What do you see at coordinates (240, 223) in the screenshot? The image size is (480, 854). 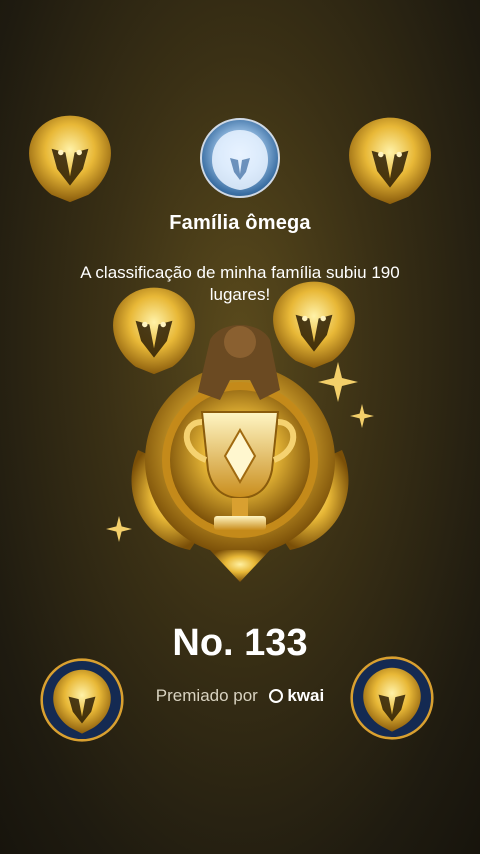 I see `family-name: Família ômega` at bounding box center [240, 223].